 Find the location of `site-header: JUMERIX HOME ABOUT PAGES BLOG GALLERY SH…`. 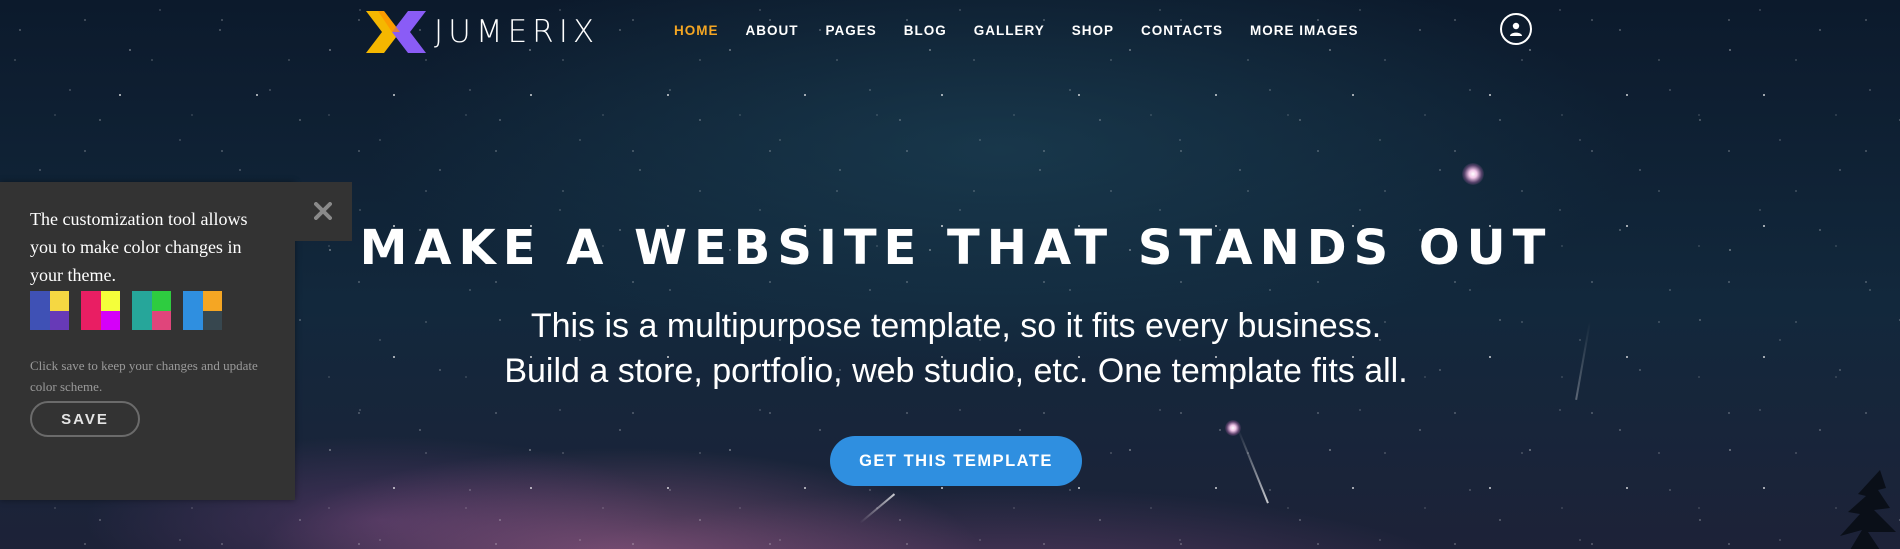

site-header: JUMERIX HOME ABOUT PAGES BLOG GALLERY SH… is located at coordinates (950, 31).